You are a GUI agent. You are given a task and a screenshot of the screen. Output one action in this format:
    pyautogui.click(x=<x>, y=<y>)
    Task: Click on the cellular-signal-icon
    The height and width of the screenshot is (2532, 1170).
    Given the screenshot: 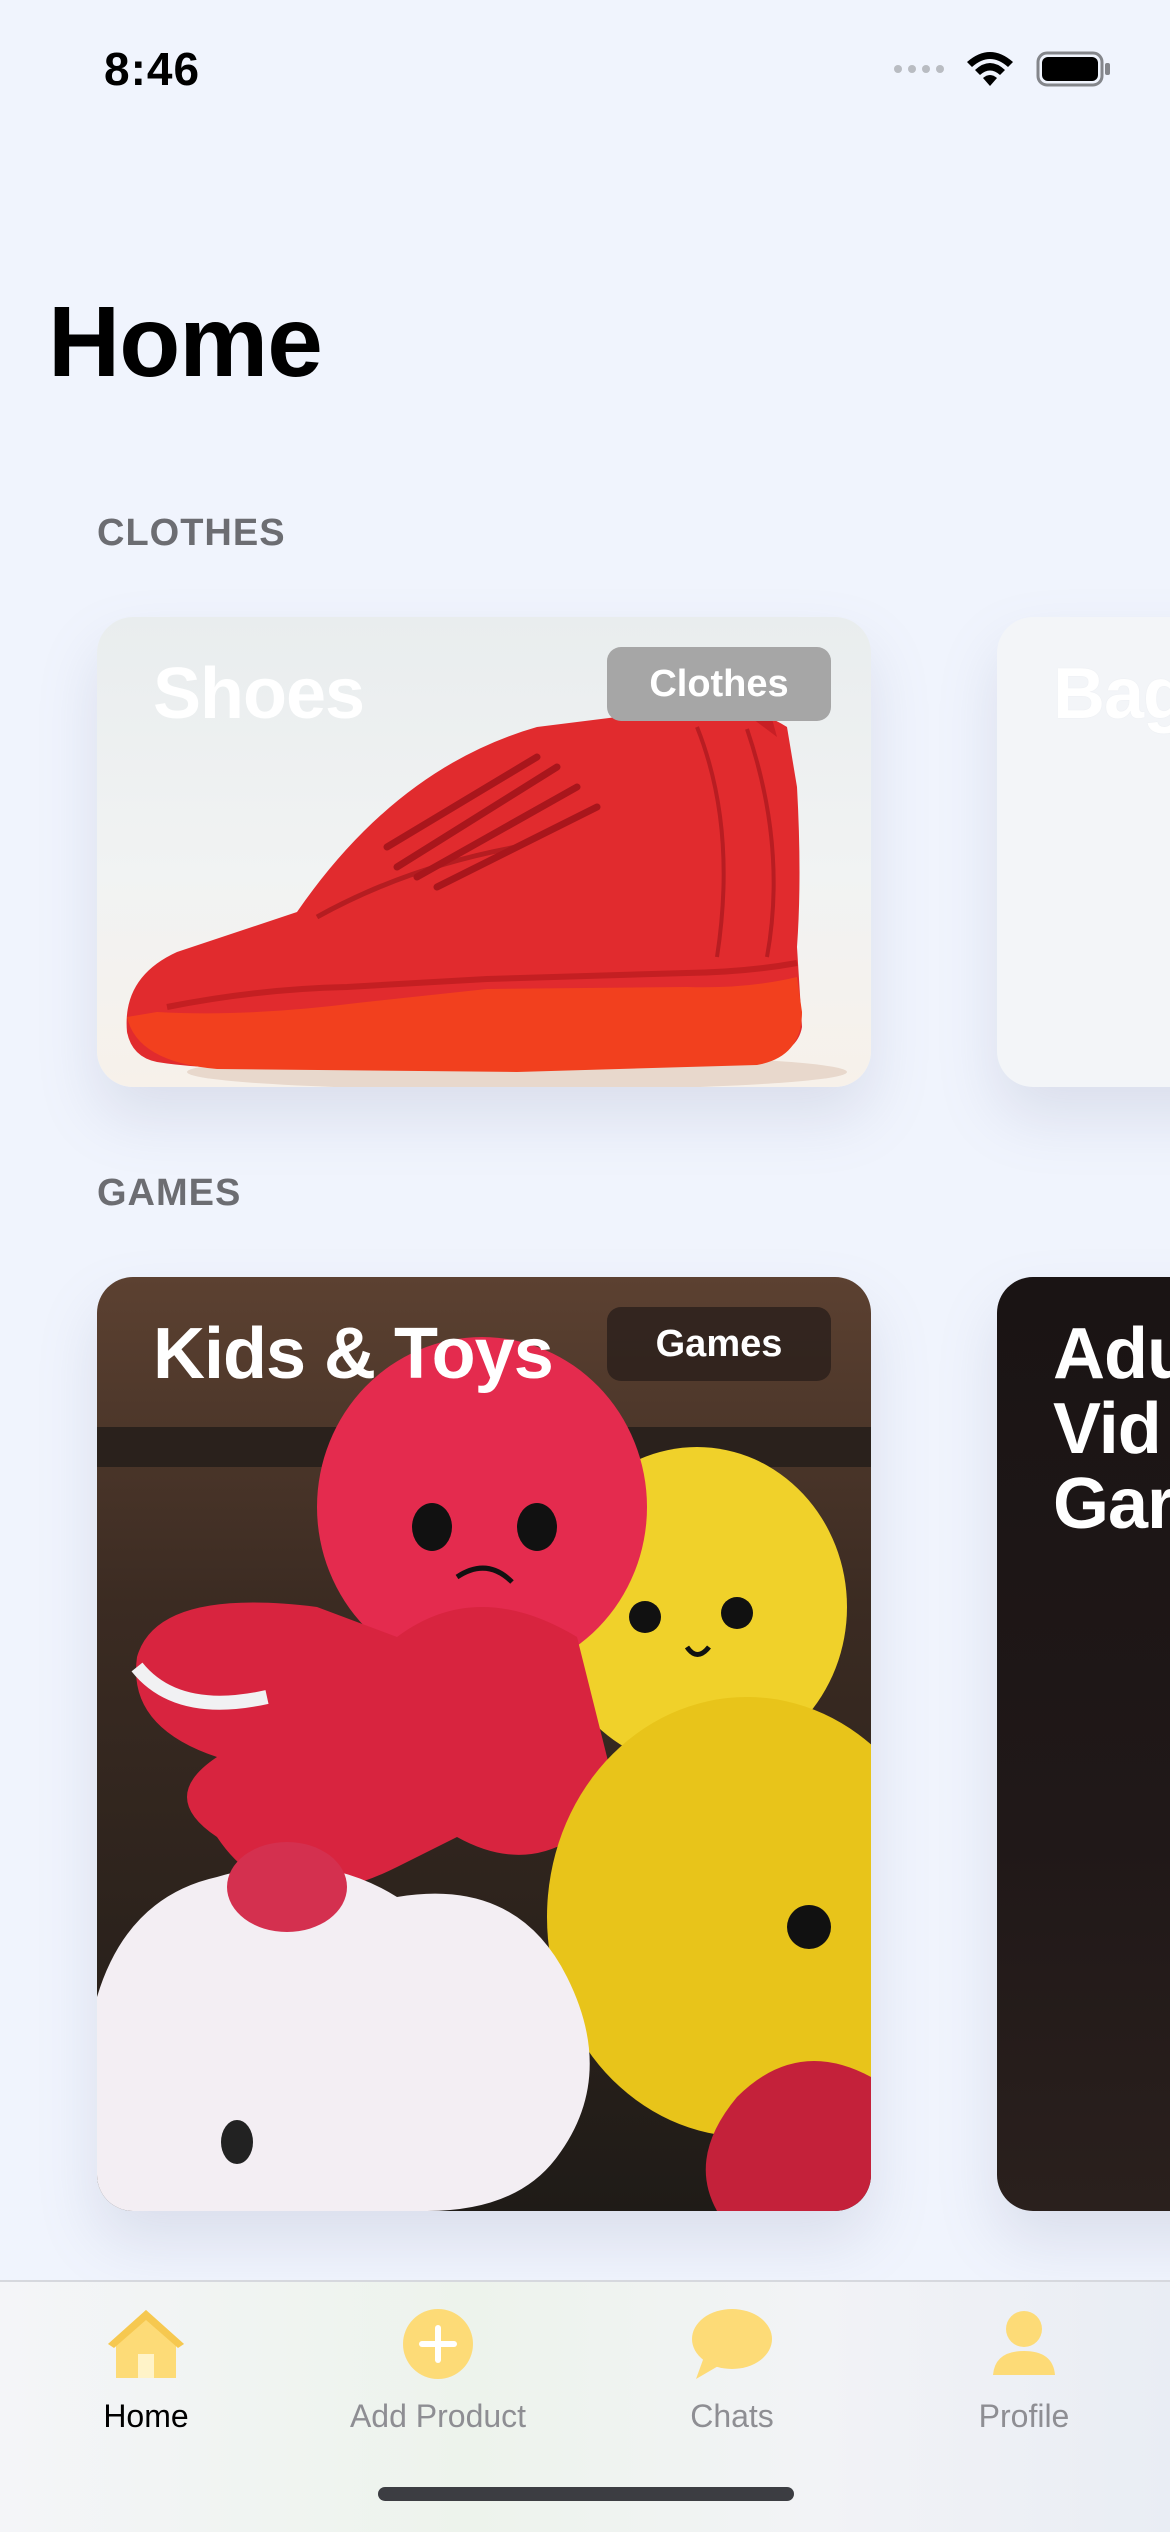 What is the action you would take?
    pyautogui.click(x=919, y=69)
    